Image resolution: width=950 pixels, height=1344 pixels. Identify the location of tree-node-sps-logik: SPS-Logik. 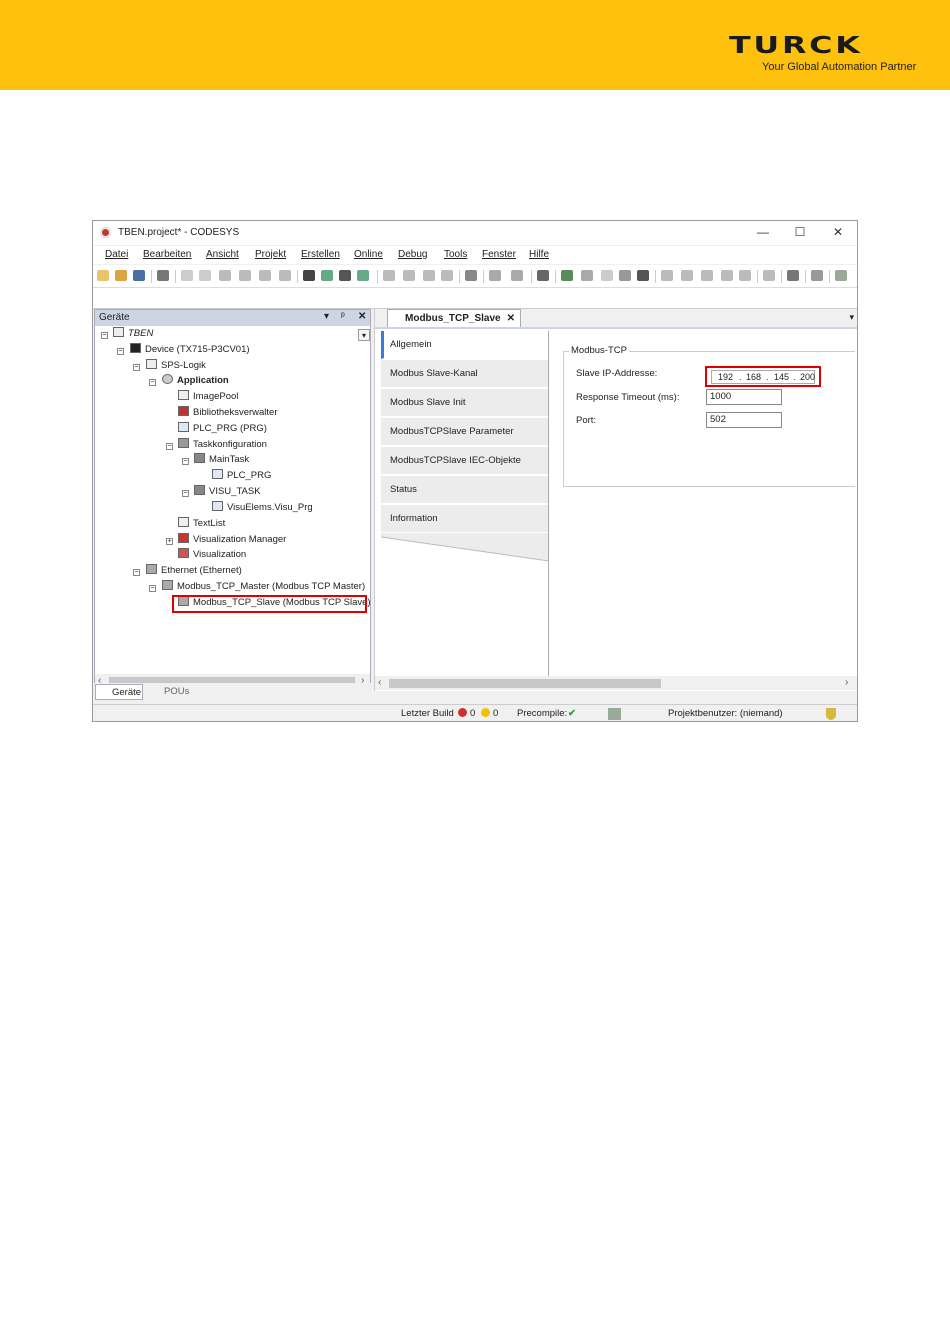
(176, 366).